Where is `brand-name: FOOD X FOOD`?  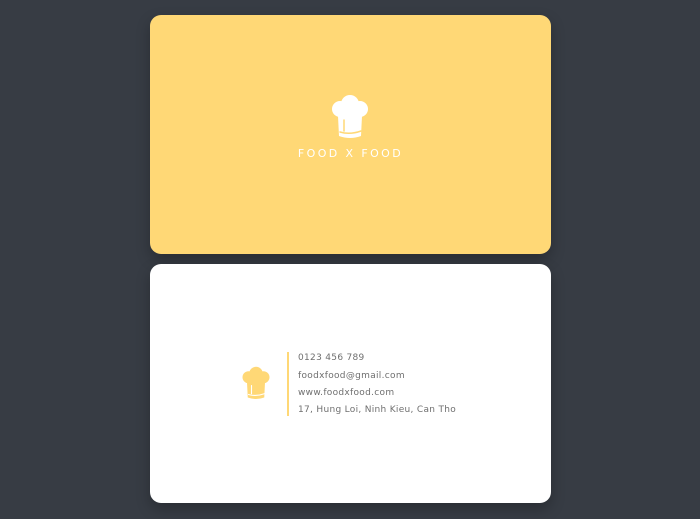
brand-name: FOOD X FOOD is located at coordinates (350, 153).